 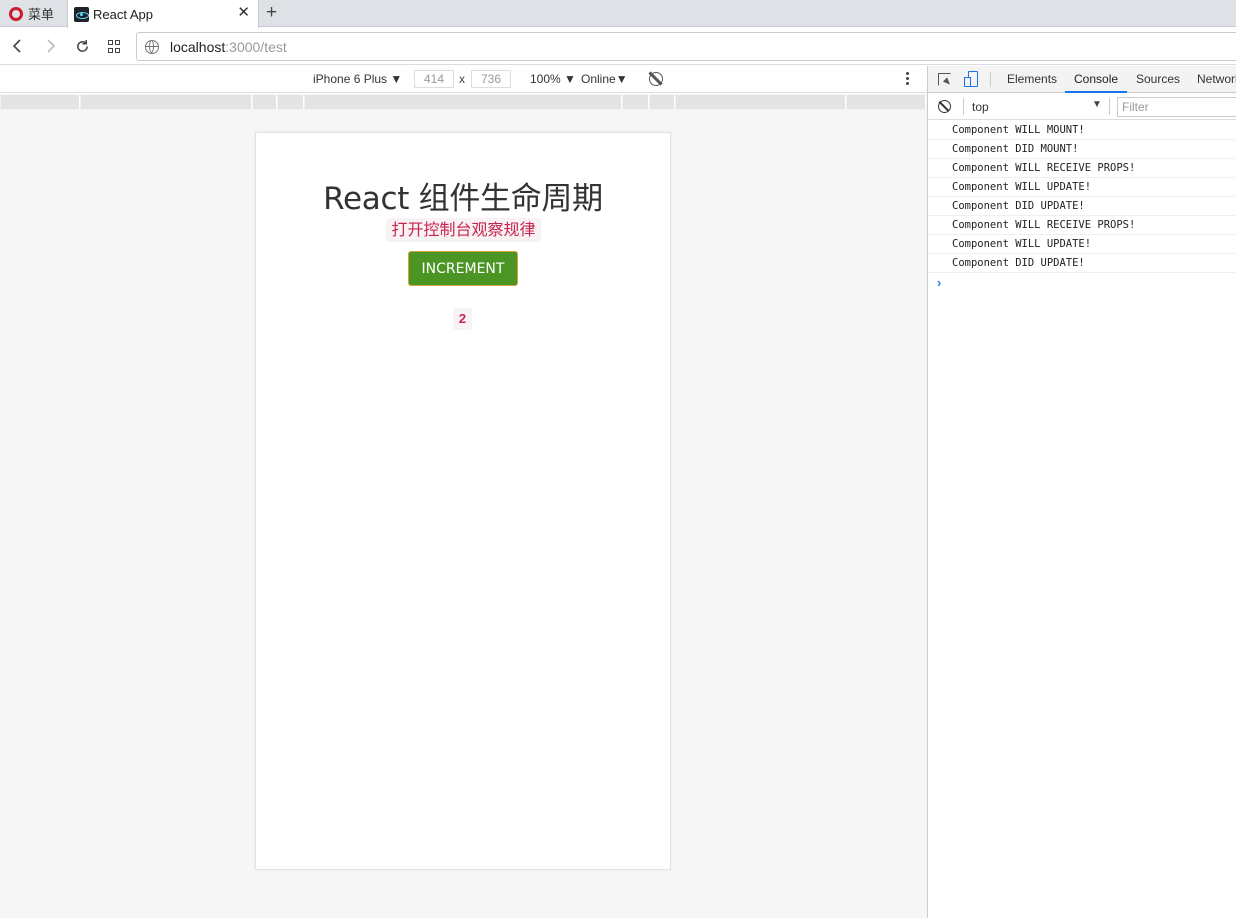 I want to click on tab-sources: Sources, so click(x=1158, y=79).